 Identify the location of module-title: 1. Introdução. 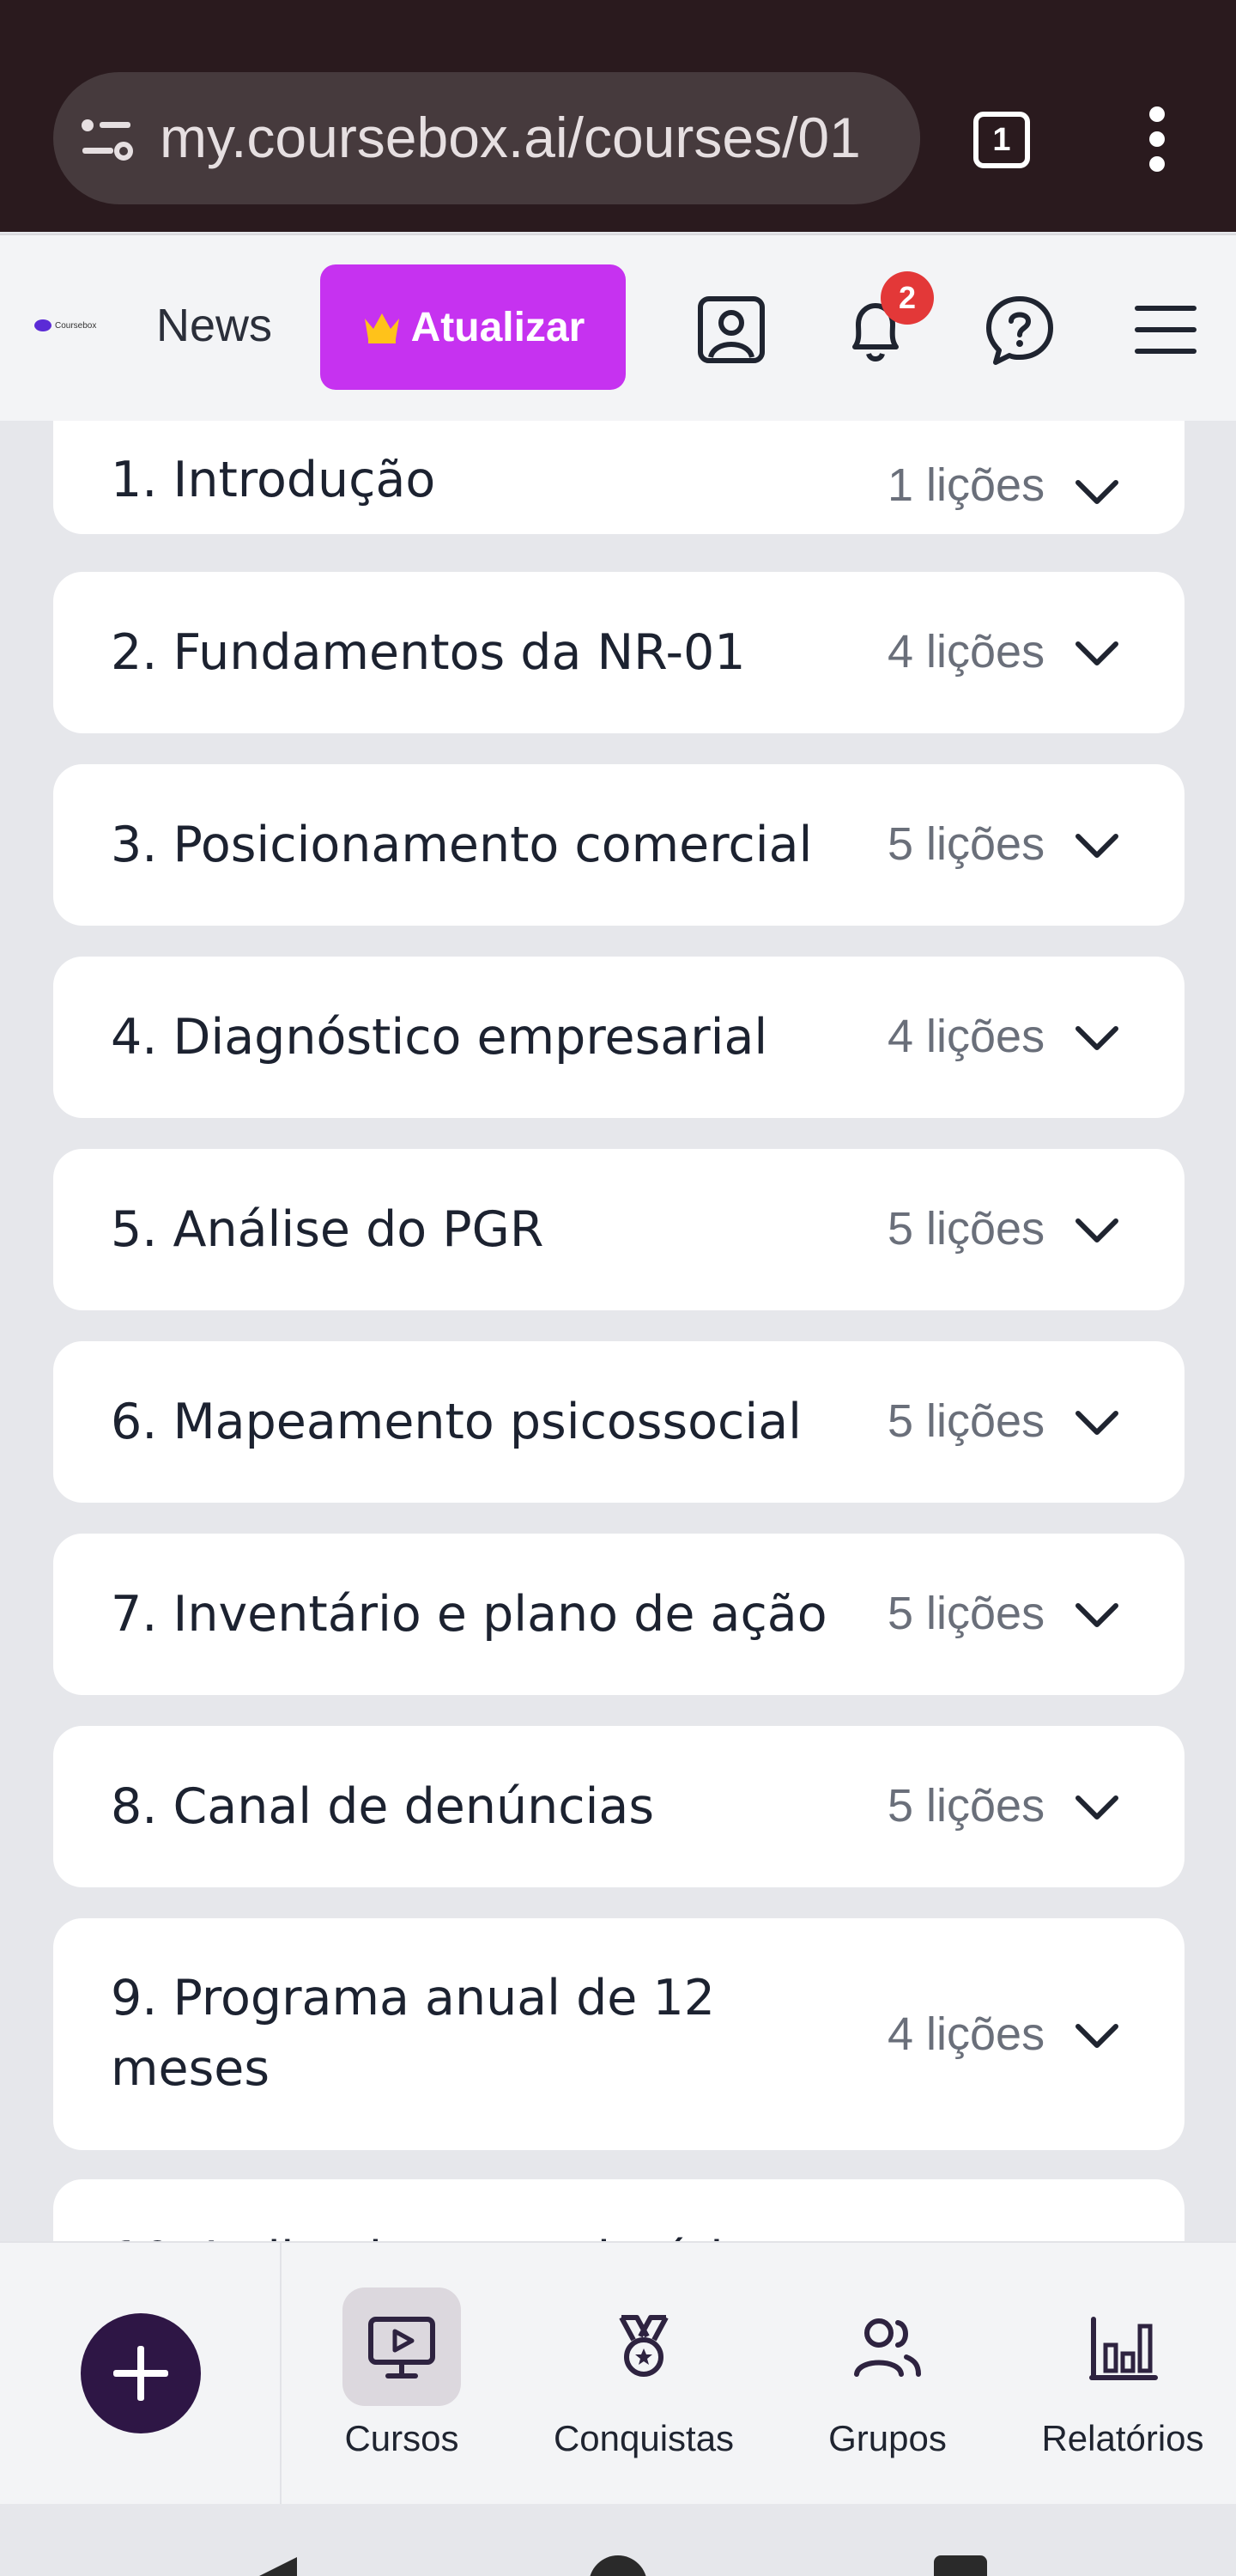
(273, 480).